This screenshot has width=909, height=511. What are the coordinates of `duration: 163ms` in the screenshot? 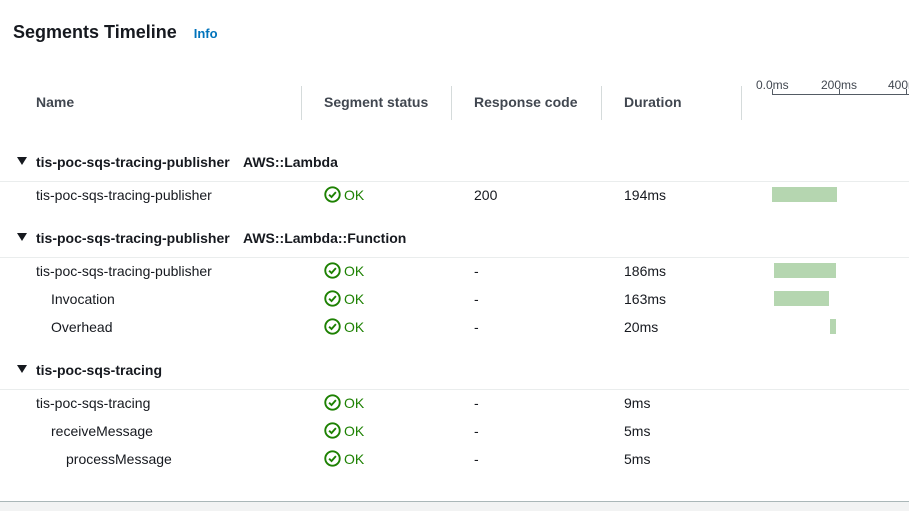 It's located at (645, 299).